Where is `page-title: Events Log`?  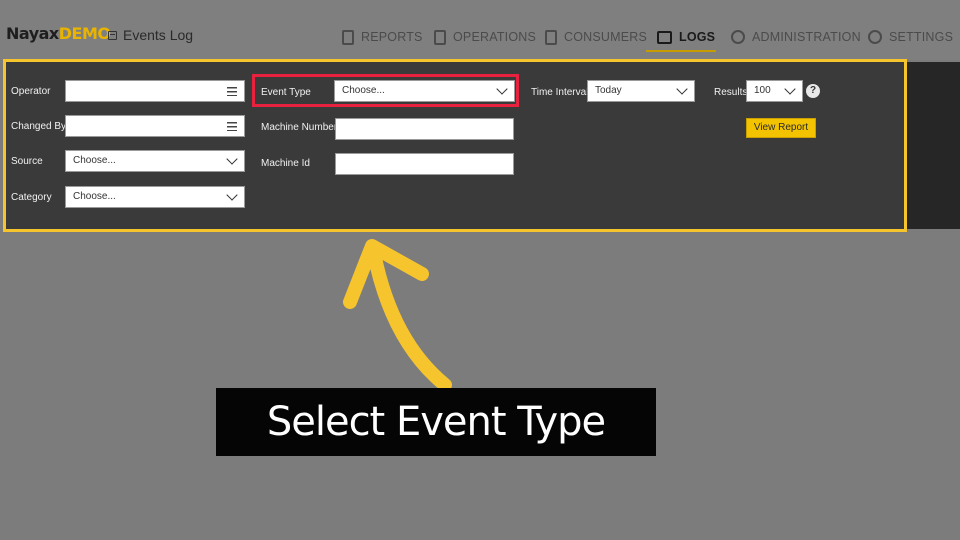 page-title: Events Log is located at coordinates (150, 35).